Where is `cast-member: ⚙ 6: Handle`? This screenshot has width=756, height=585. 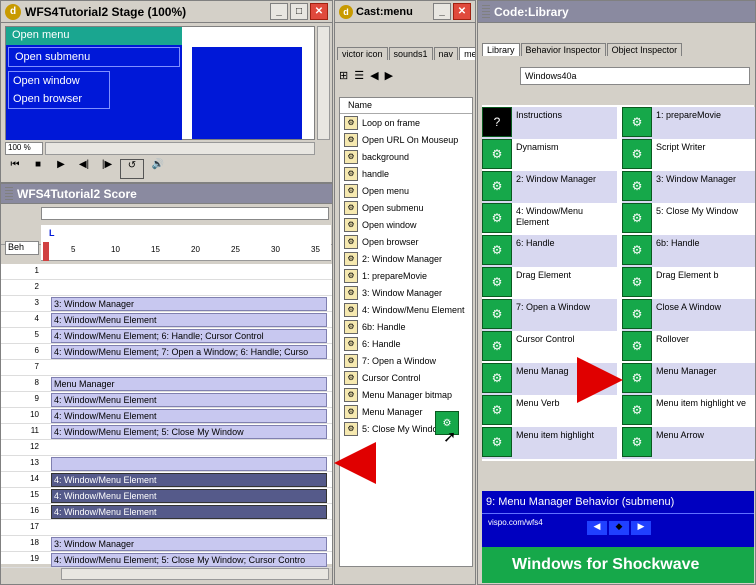 cast-member: ⚙ 6: Handle is located at coordinates (406, 343).